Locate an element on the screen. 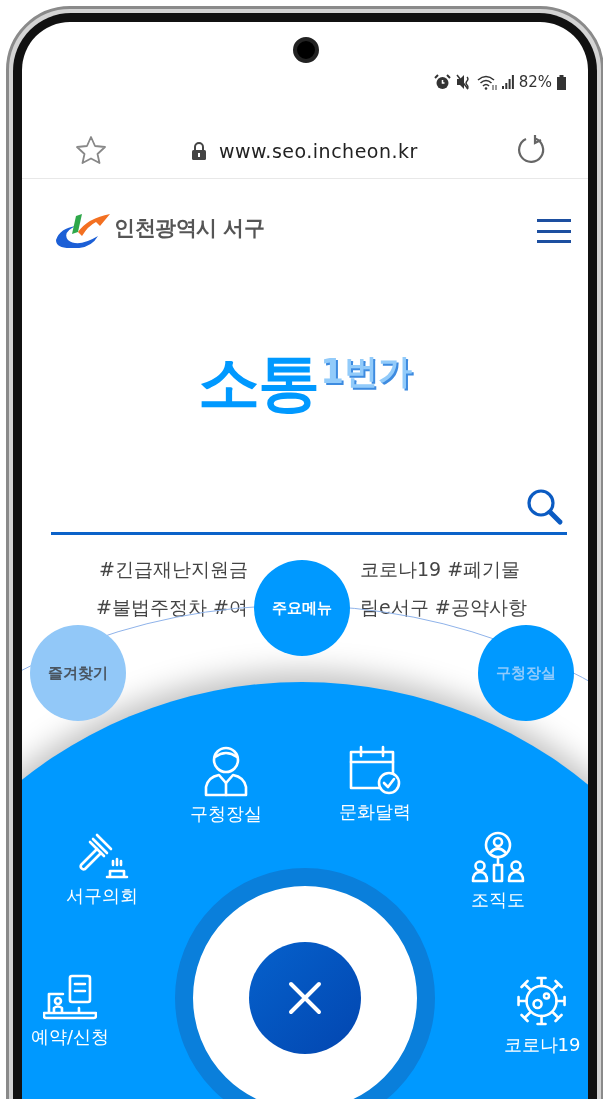 The height and width of the screenshot is (1099, 603). menu-tab-button: 즐겨찾기 is located at coordinates (78, 673).